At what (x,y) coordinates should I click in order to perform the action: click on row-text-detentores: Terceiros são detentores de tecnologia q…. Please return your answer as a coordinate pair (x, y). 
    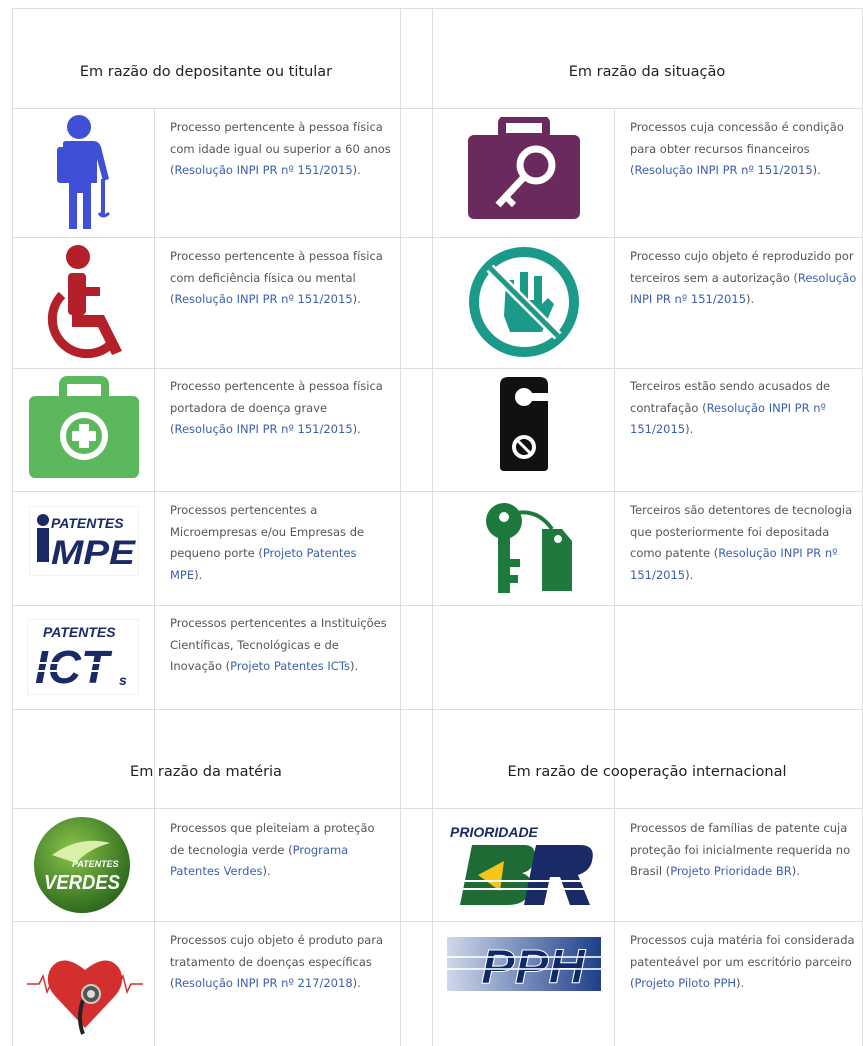
    Looking at the image, I should click on (741, 542).